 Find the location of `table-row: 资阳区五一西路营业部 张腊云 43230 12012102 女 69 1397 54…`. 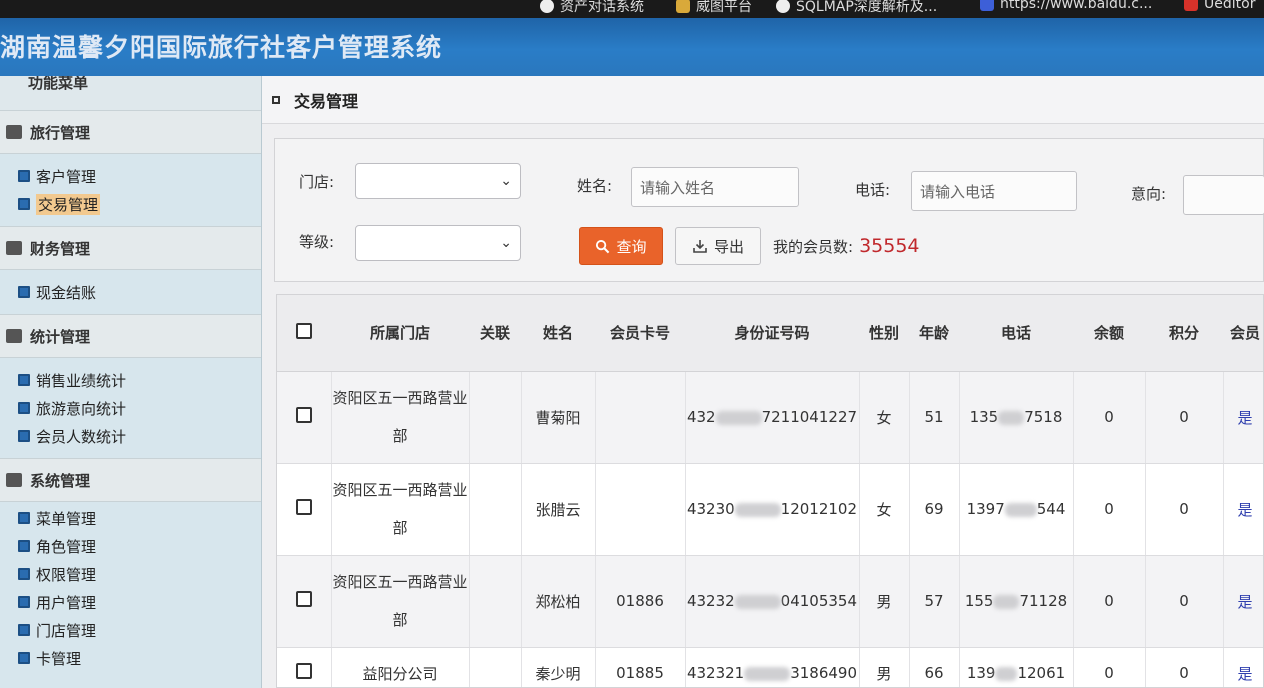

table-row: 资阳区五一西路营业部 张腊云 43230 12012102 女 69 1397 54… is located at coordinates (770, 509).